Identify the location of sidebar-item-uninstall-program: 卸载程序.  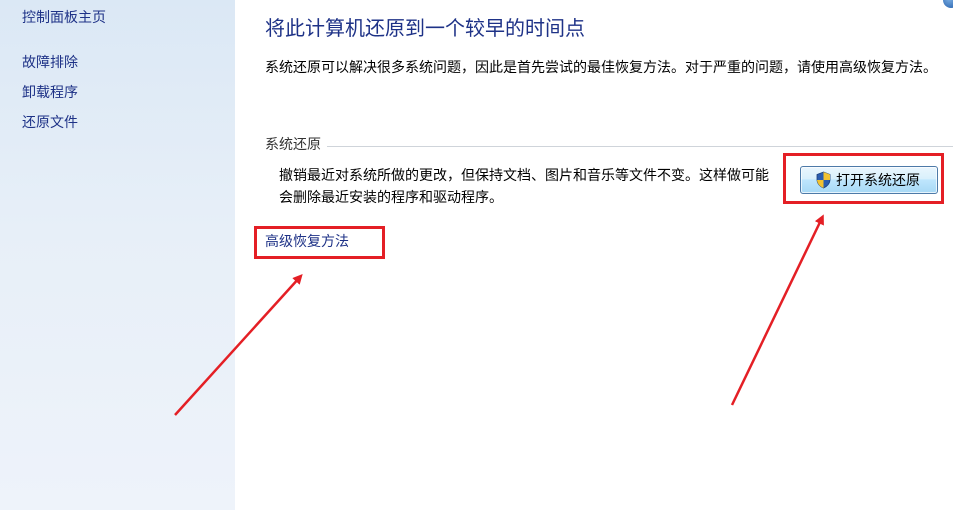
(50, 92).